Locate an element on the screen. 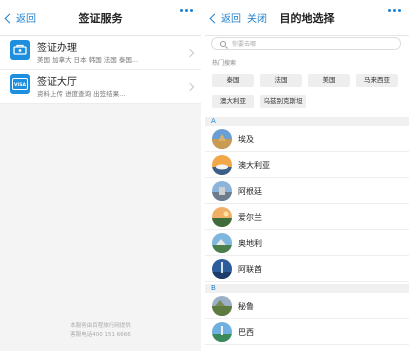  destination-label: 秘鲁 is located at coordinates (246, 306).